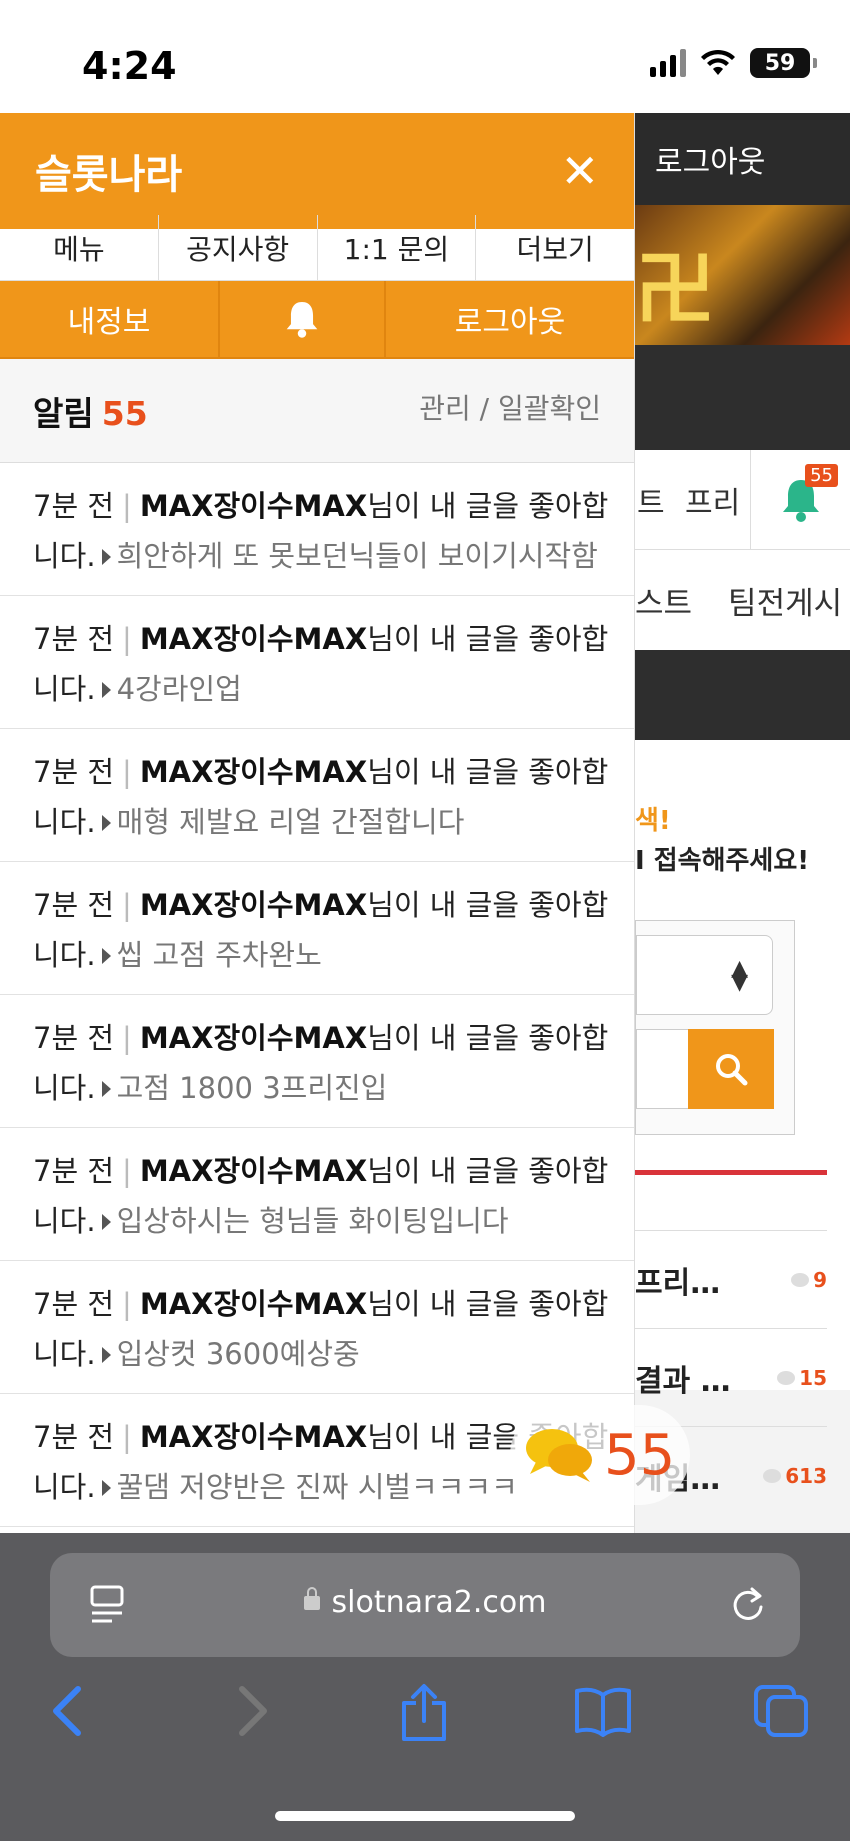  What do you see at coordinates (785, 600) in the screenshot?
I see `bg-tab: 팀전게시` at bounding box center [785, 600].